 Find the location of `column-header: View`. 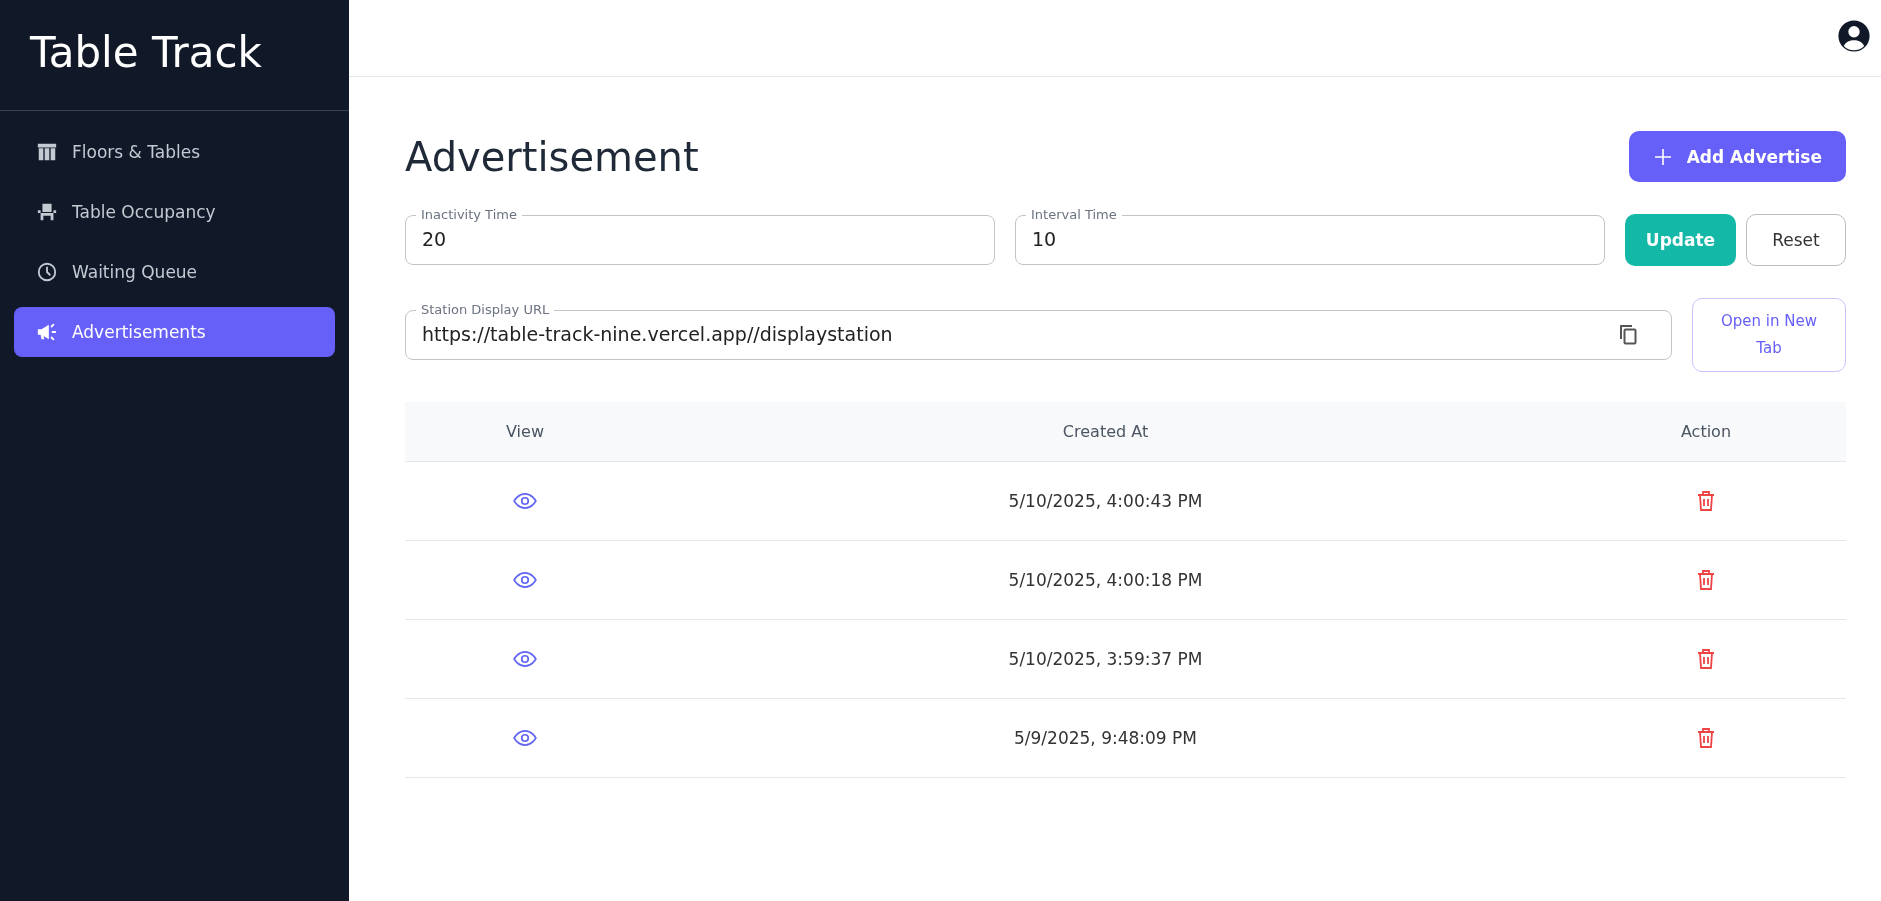

column-header: View is located at coordinates (525, 431).